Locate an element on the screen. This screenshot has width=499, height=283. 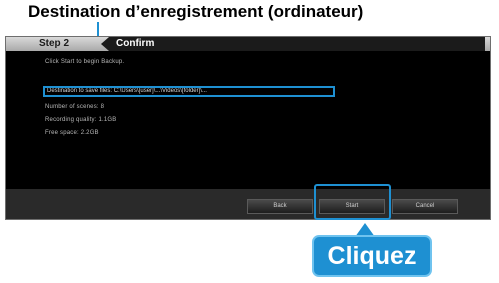
step-bar: Step 2 Confirm is located at coordinates (248, 44).